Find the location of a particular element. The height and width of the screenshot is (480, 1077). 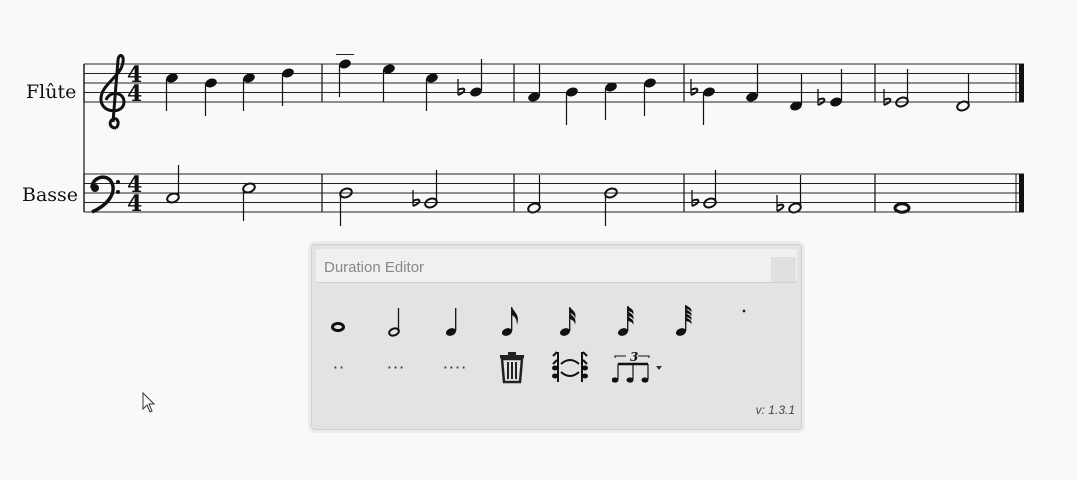

sixty-fourth-note-icon is located at coordinates (683, 320).